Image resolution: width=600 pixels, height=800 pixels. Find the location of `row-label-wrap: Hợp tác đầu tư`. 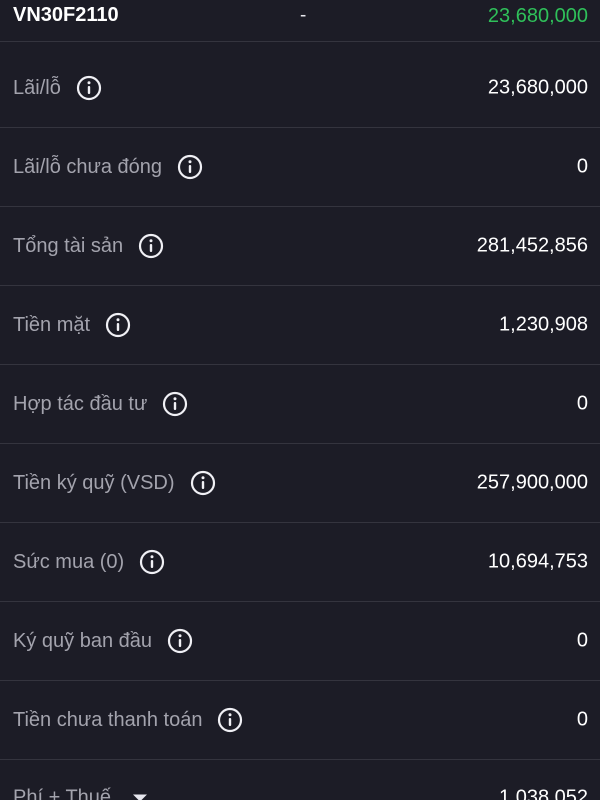

row-label-wrap: Hợp tác đầu tư is located at coordinates (100, 404).